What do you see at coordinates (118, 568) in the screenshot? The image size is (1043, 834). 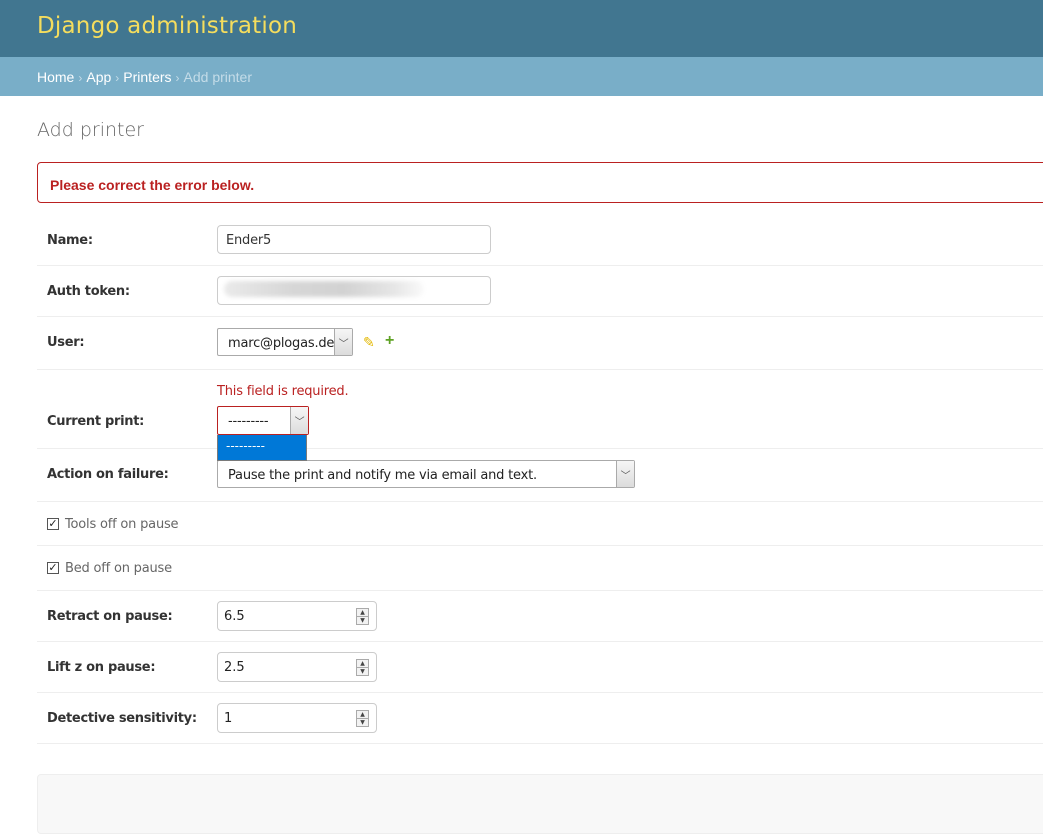 I see `bed-off-on-pause-label: Bed off on pause` at bounding box center [118, 568].